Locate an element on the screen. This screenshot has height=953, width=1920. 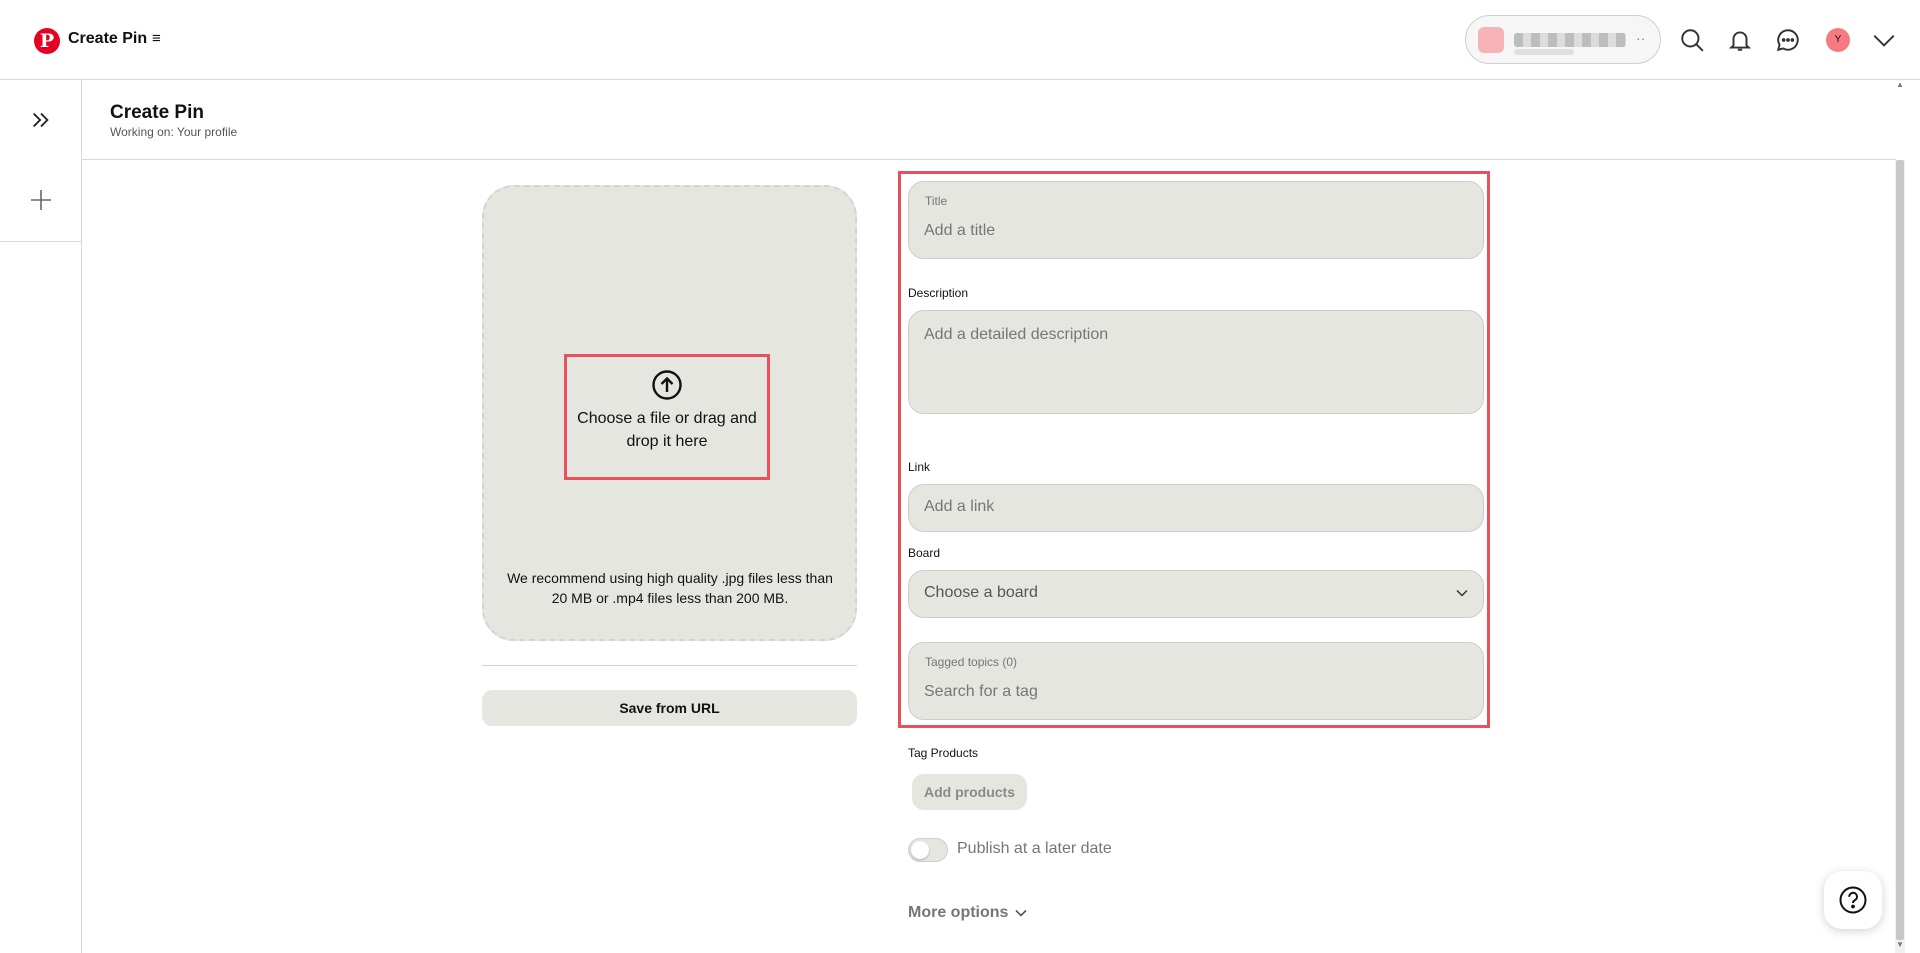
help-button is located at coordinates (1853, 900).